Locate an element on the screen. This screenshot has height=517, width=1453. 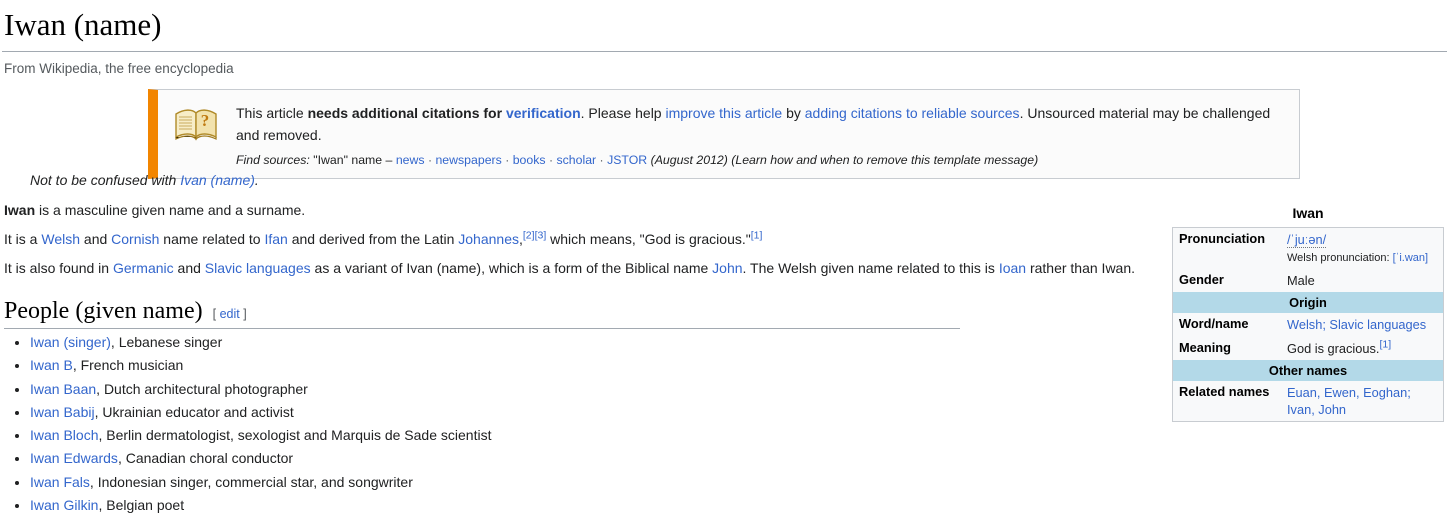
reference-2: [2] is located at coordinates (529, 235).